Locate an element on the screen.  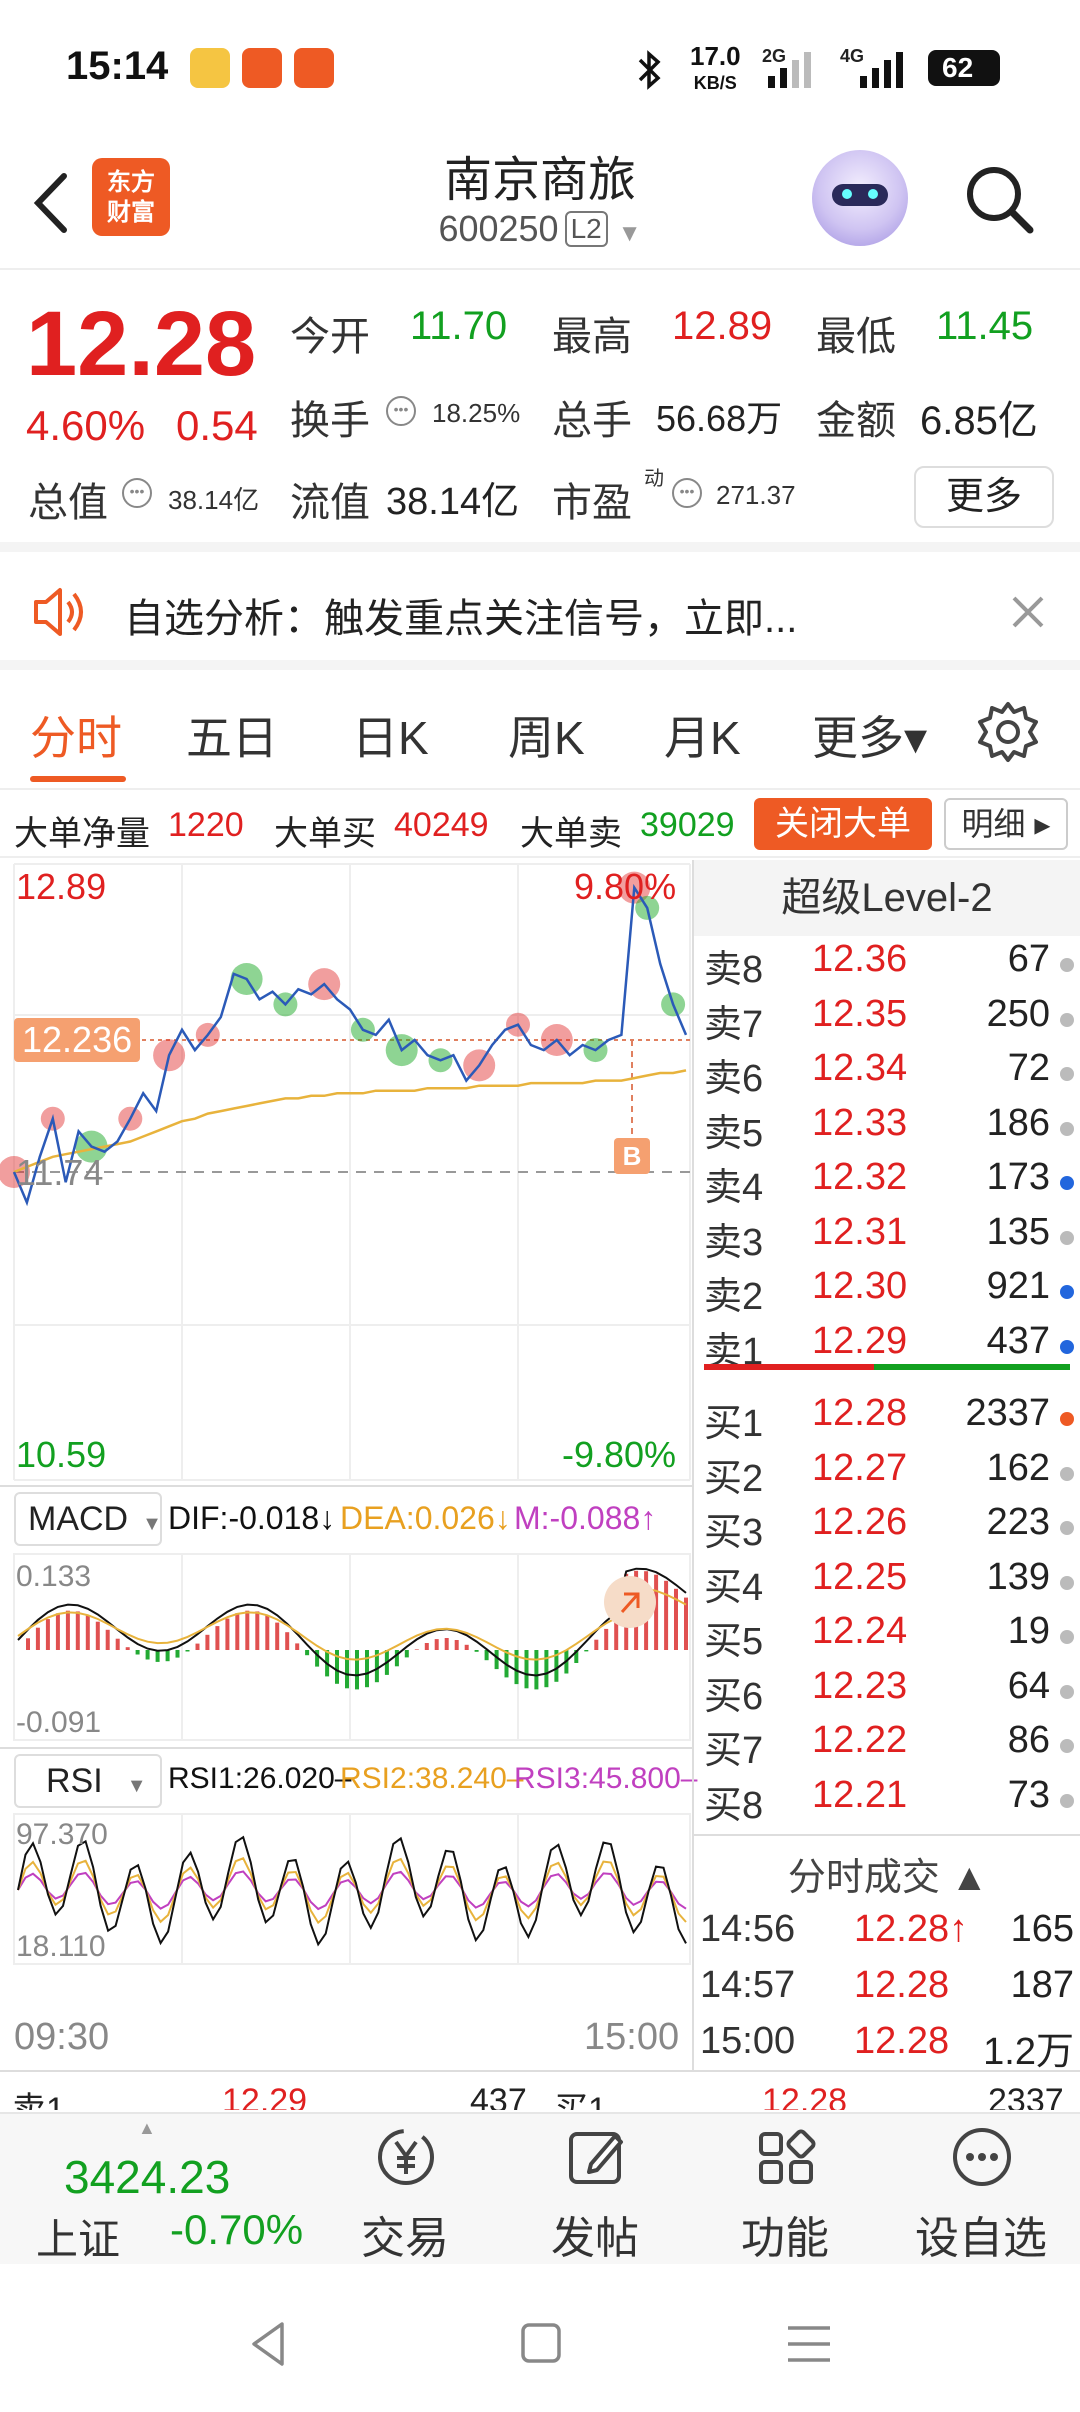
current-price: 12.28 is located at coordinates (141, 344).